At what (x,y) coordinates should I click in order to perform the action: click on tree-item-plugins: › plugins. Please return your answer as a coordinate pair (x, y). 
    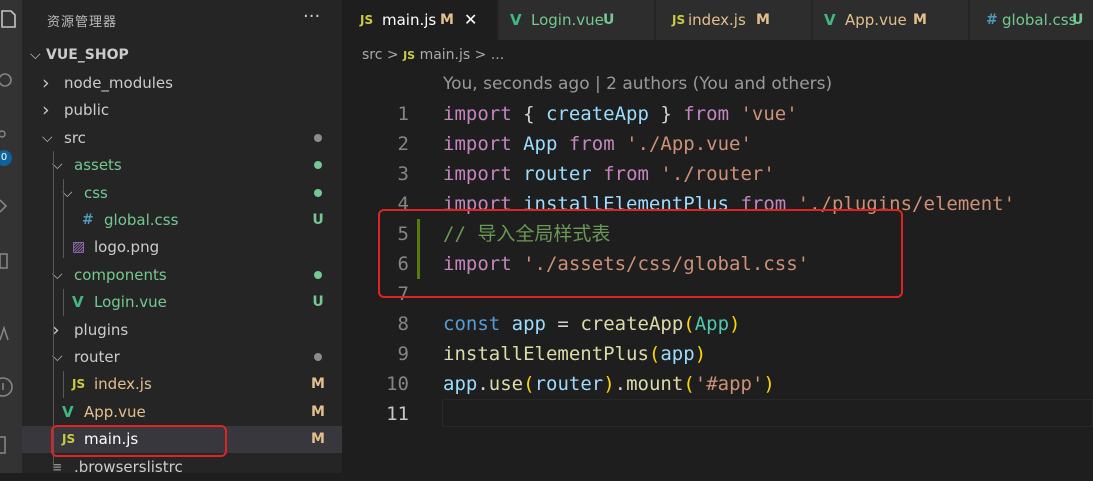
    Looking at the image, I should click on (182, 330).